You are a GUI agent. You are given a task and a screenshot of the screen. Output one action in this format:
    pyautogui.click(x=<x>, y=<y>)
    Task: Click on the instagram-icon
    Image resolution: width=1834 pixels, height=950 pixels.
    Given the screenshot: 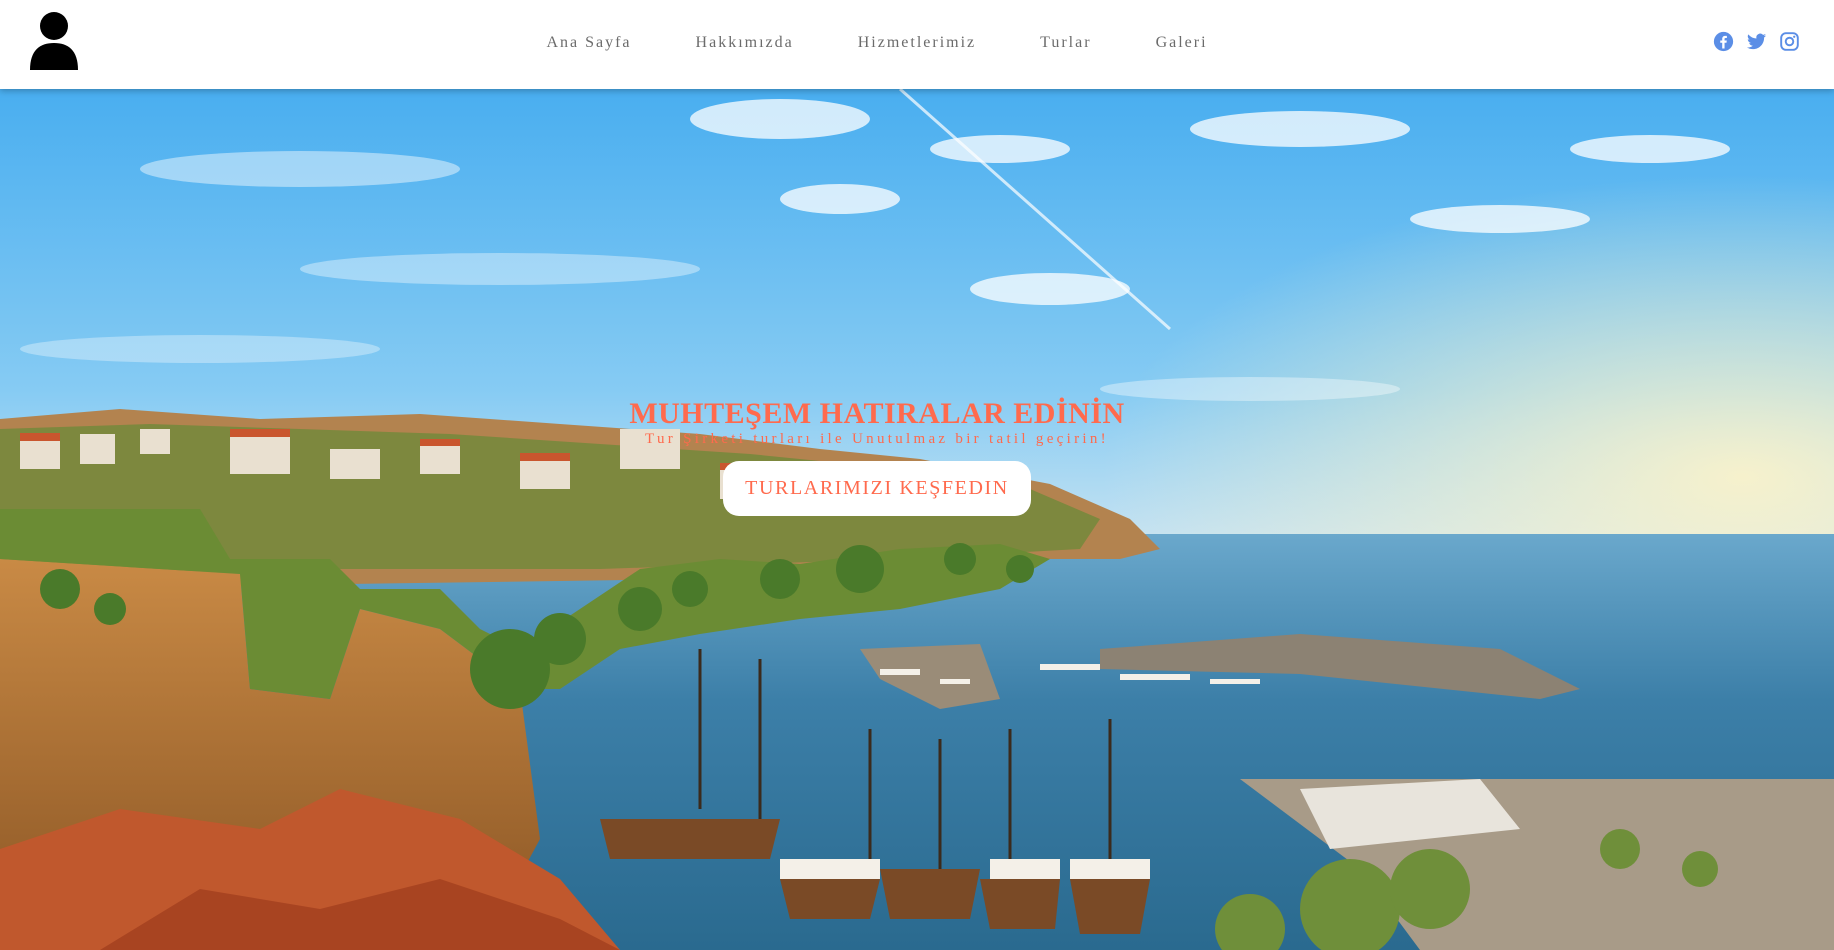 What is the action you would take?
    pyautogui.click(x=1789, y=41)
    